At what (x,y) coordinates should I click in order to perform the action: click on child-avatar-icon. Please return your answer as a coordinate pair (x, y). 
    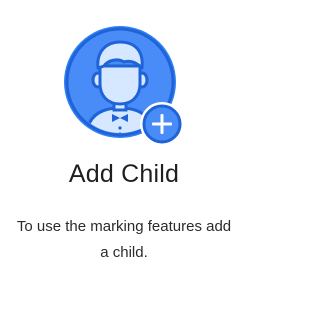
    Looking at the image, I should click on (124, 86).